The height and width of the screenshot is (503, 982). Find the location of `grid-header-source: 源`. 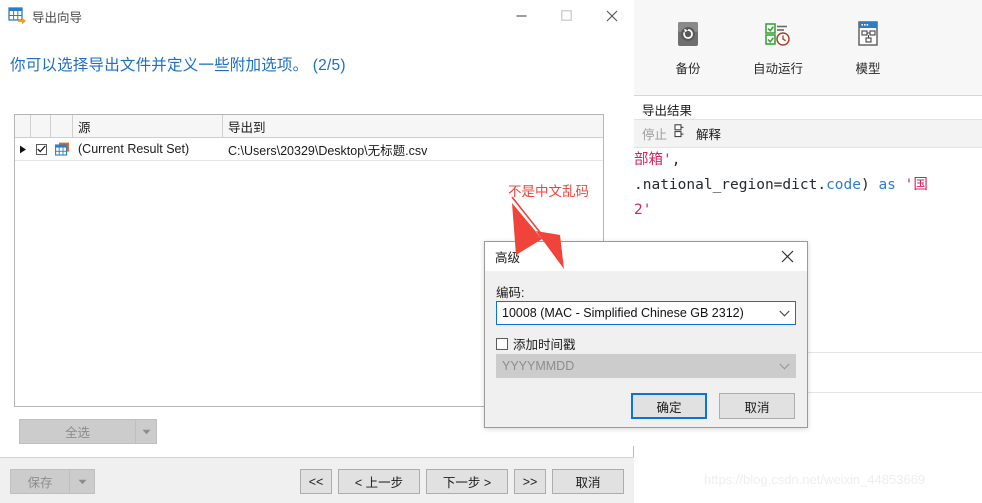

grid-header-source: 源 is located at coordinates (148, 126).